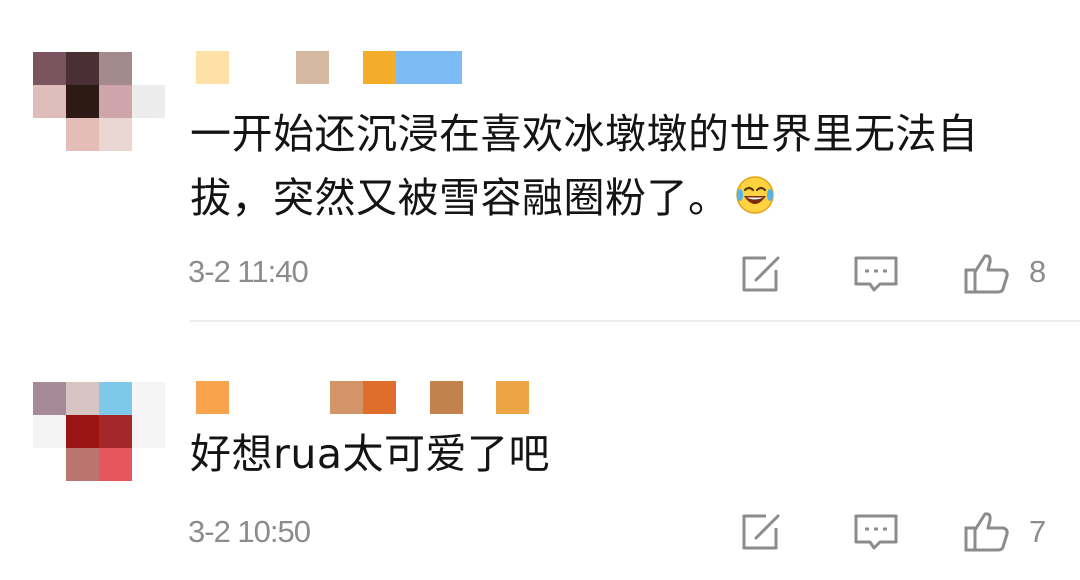 The image size is (1080, 580). Describe the element at coordinates (584, 166) in the screenshot. I see `comment-text-content: 一开始还沉浸在喜欢冰墩墩的世界里无法自拔，突然又被雪容融圈粉了。` at that location.